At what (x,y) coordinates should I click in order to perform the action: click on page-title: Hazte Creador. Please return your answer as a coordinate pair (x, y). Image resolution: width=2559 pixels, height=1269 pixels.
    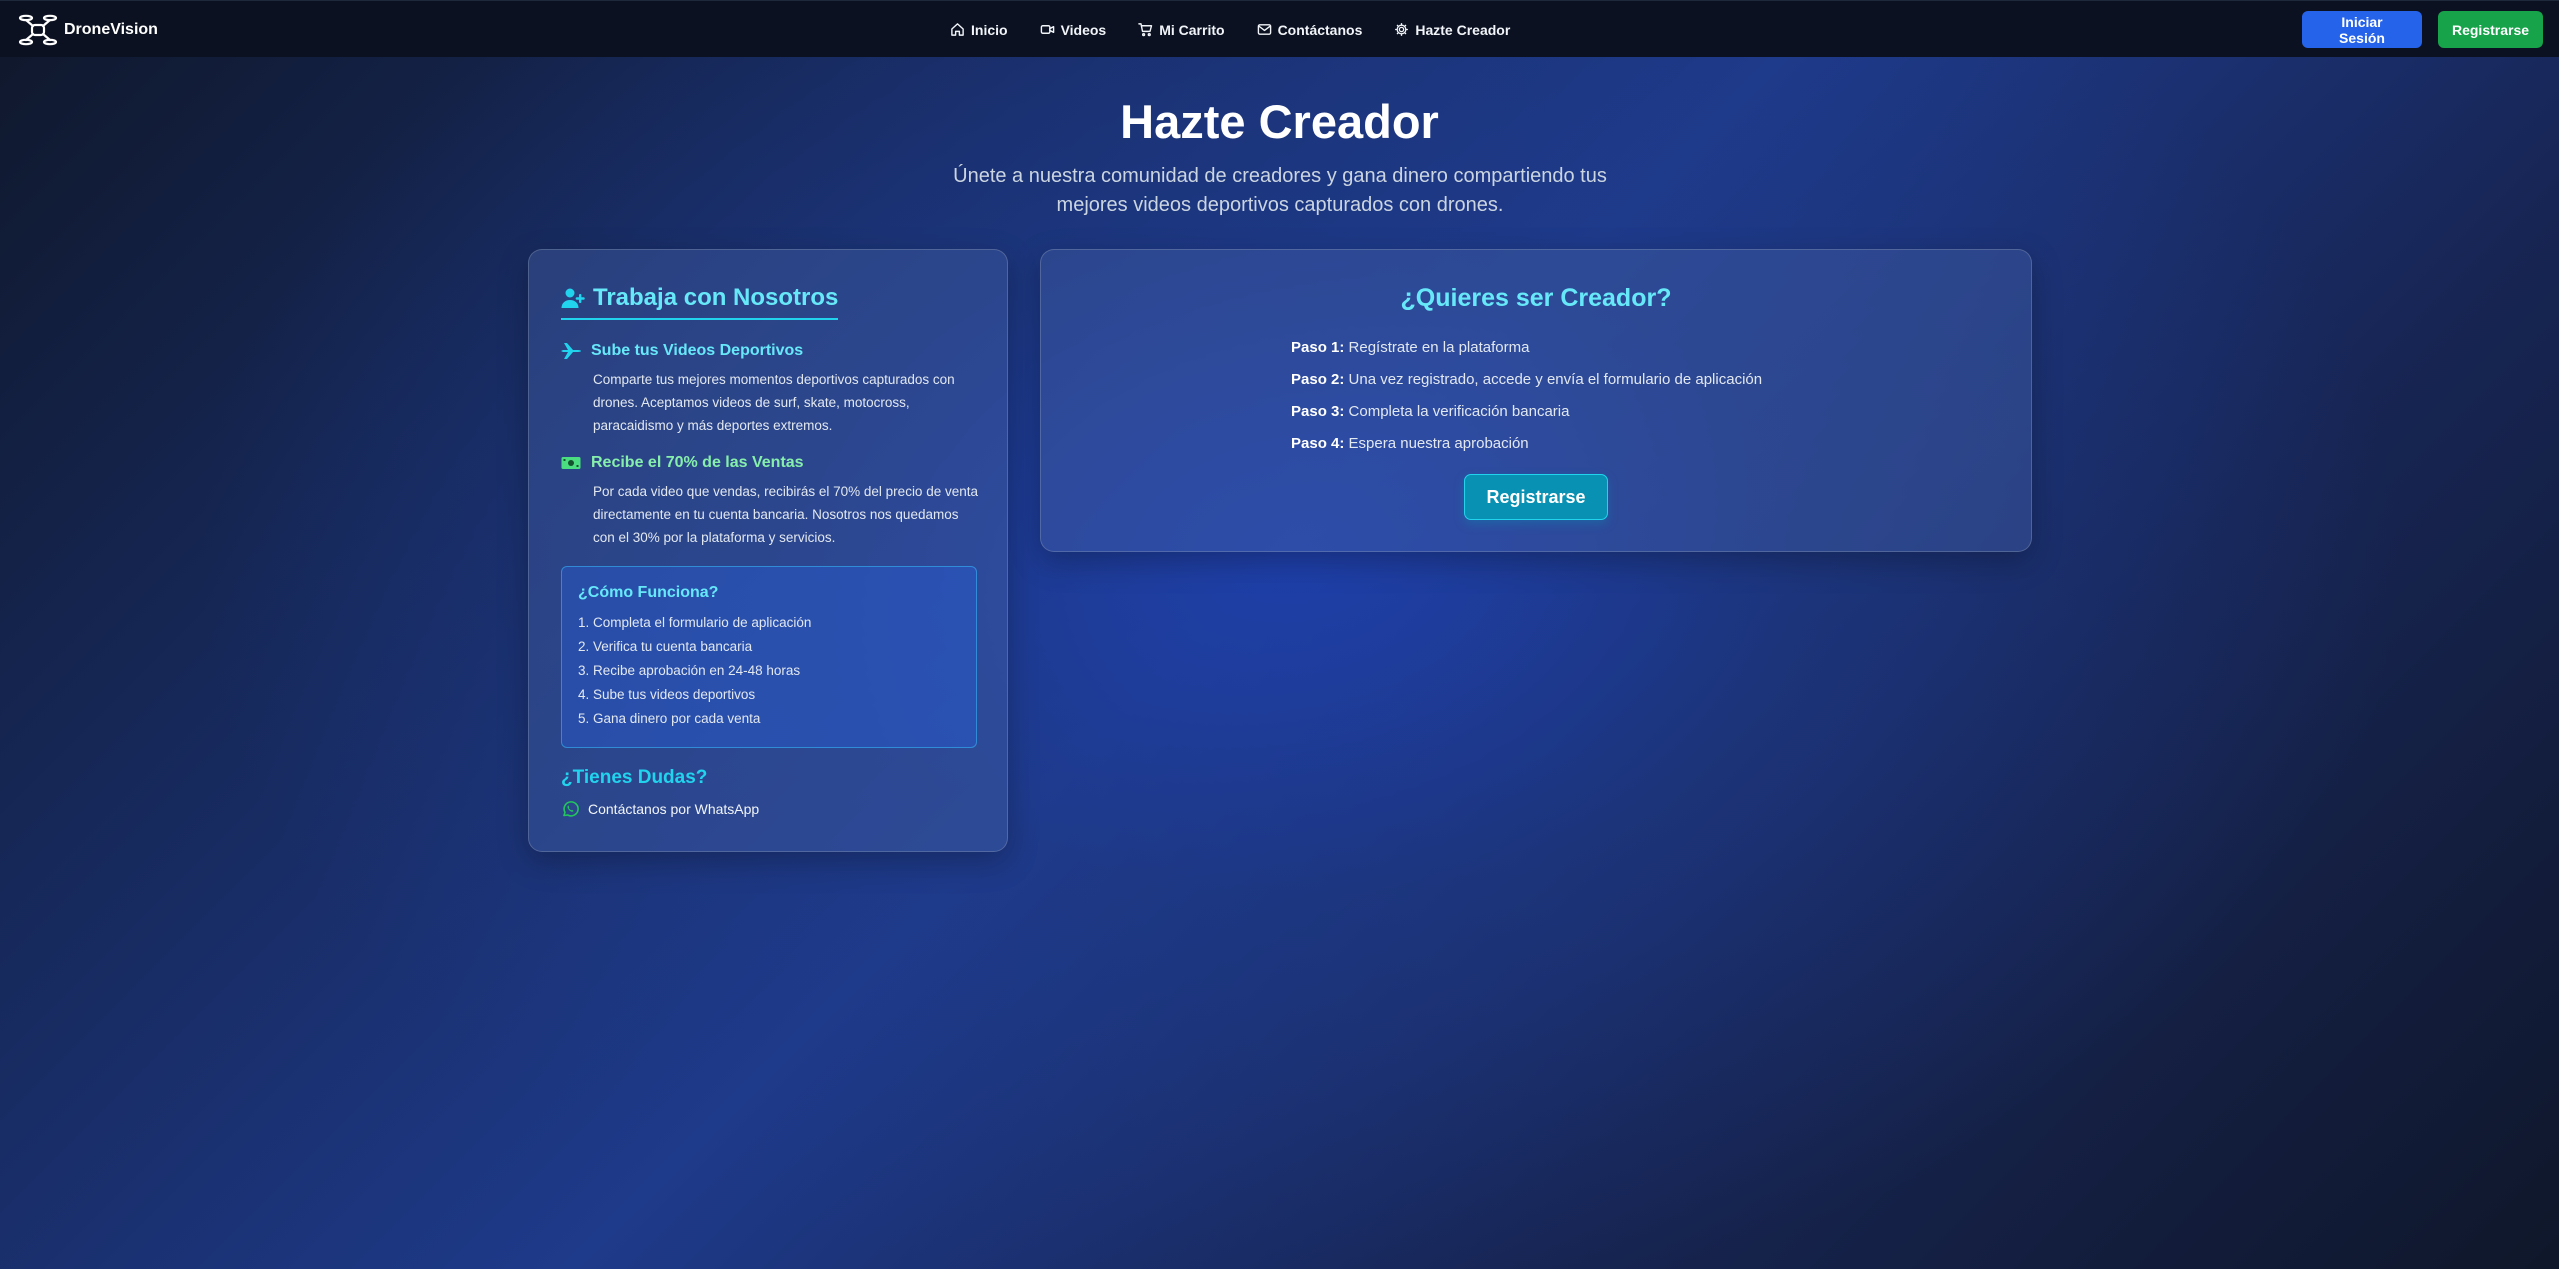
    Looking at the image, I should click on (1279, 121).